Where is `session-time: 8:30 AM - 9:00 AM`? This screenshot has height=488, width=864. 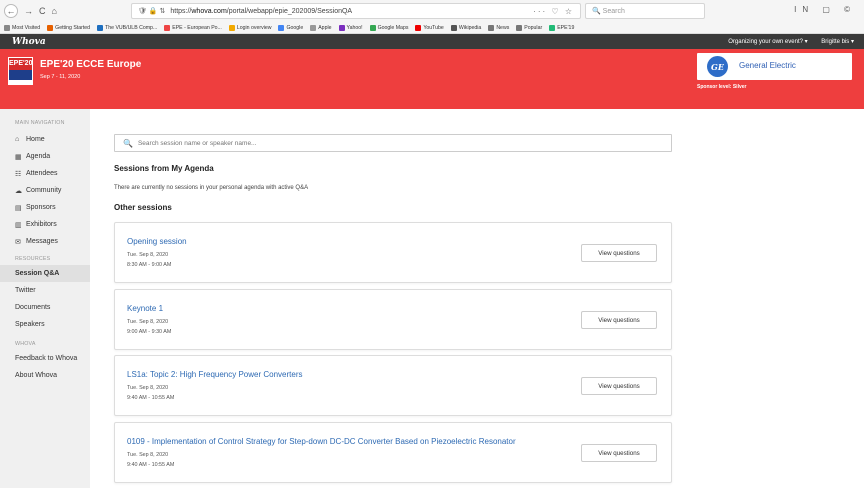 session-time: 8:30 AM - 9:00 AM is located at coordinates (149, 265).